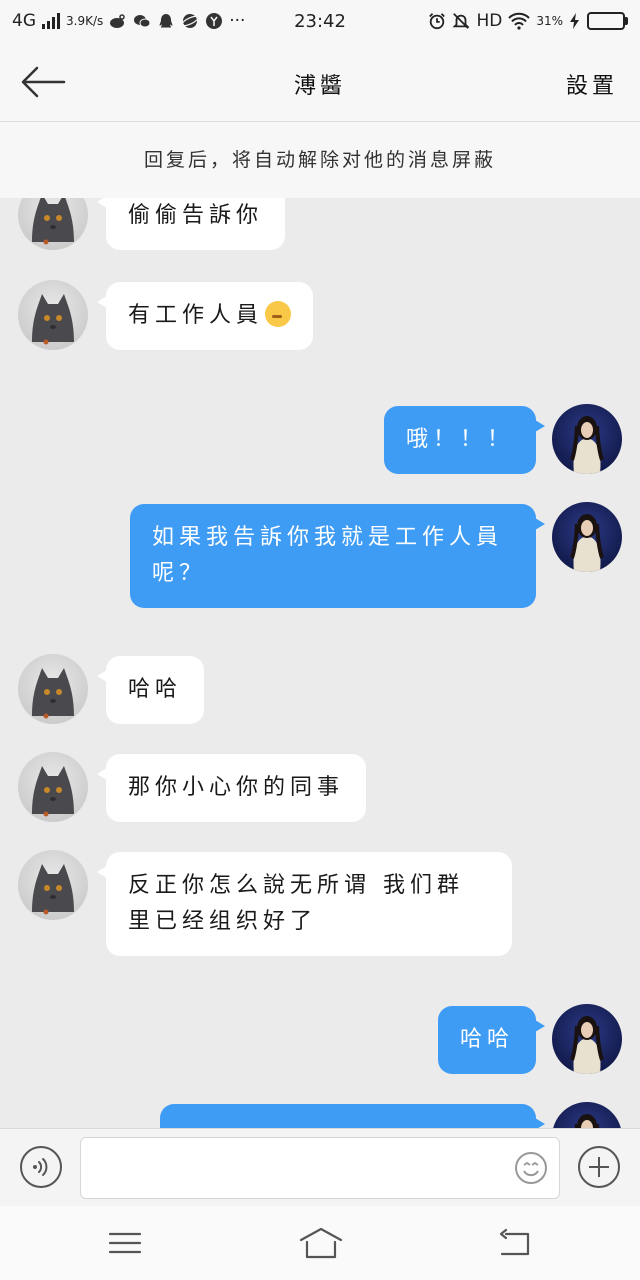 The width and height of the screenshot is (640, 1280). Describe the element at coordinates (320, 21) in the screenshot. I see `status-bar: 4G 3.9K/s ··· 23:42 HD 31%` at that location.